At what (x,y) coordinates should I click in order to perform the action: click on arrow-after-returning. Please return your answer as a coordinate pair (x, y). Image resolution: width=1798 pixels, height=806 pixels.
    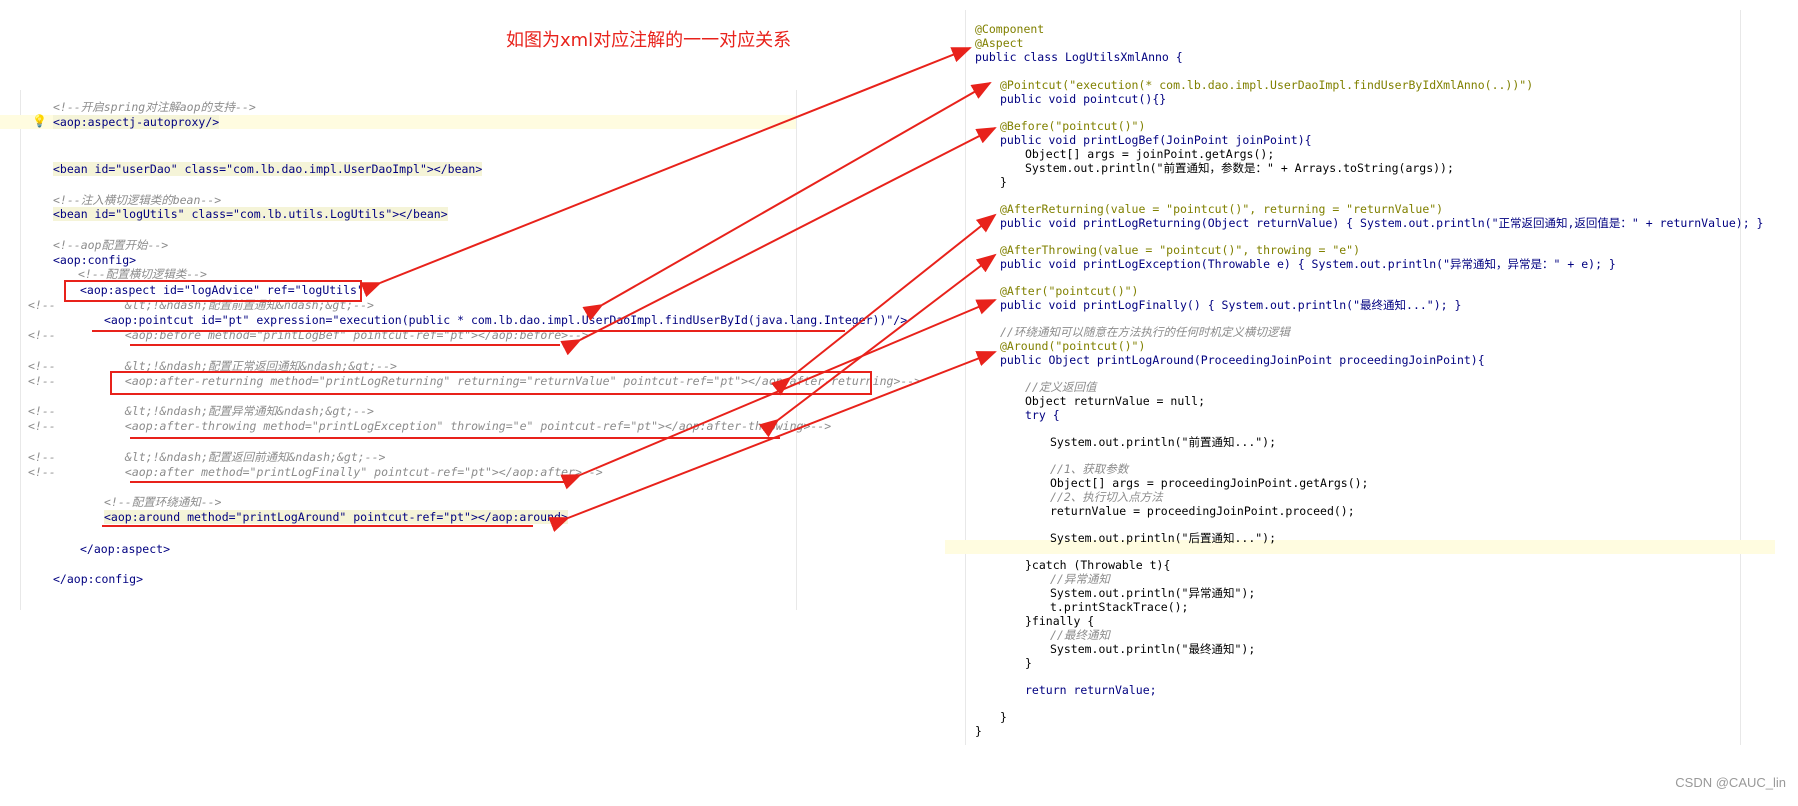
    Looking at the image, I should click on (883, 304).